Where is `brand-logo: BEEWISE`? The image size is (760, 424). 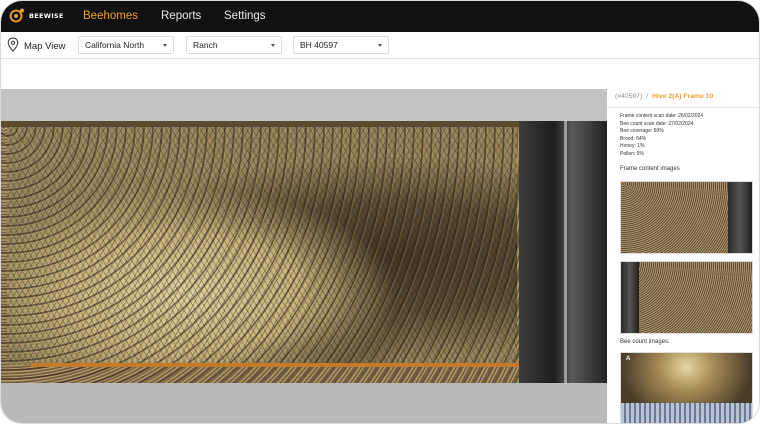 brand-logo: BEEWISE is located at coordinates (36, 15).